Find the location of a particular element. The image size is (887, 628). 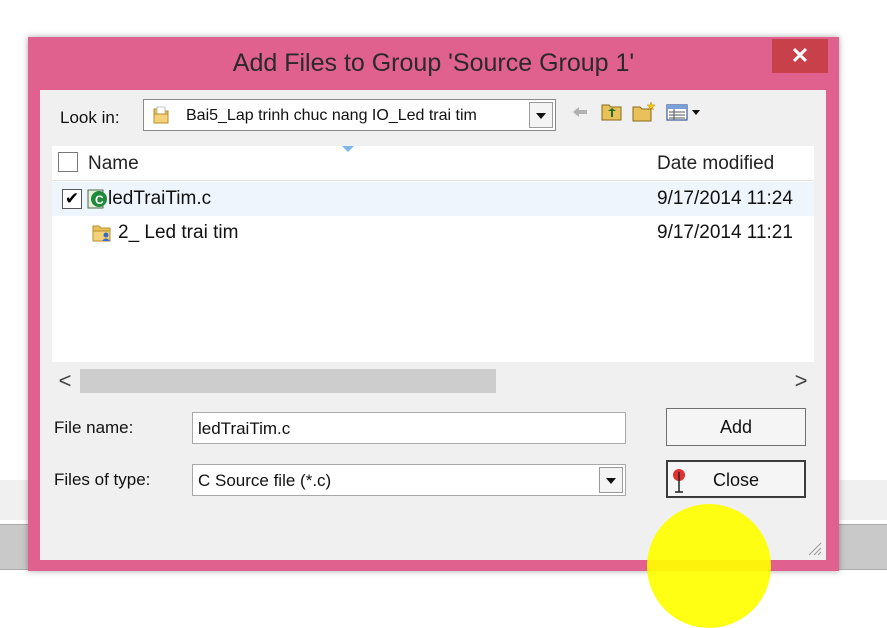

look-in-combobox: Bai5_Lap trinh chuc nang IO_Led trai tim is located at coordinates (349, 115).